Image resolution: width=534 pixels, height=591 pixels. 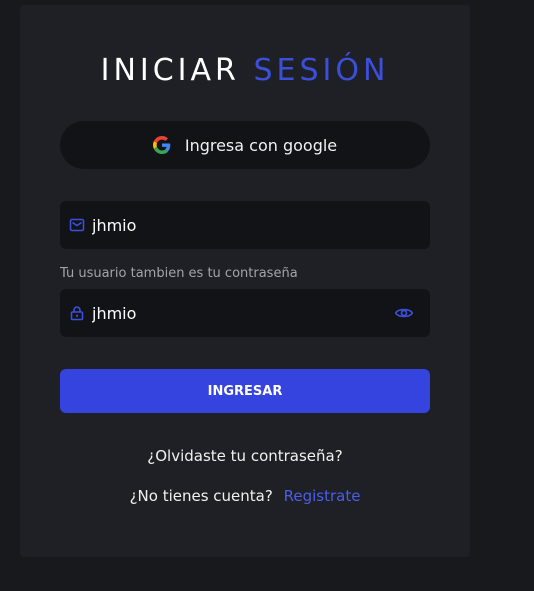 What do you see at coordinates (161, 145) in the screenshot?
I see `google-icon` at bounding box center [161, 145].